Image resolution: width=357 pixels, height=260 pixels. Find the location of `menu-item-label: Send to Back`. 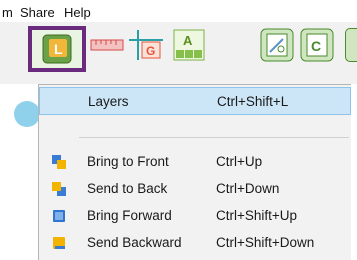

menu-item-label: Send to Back is located at coordinates (127, 188).